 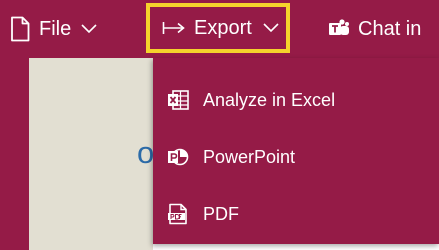 I want to click on menu-item-label: PDF, so click(x=221, y=213).